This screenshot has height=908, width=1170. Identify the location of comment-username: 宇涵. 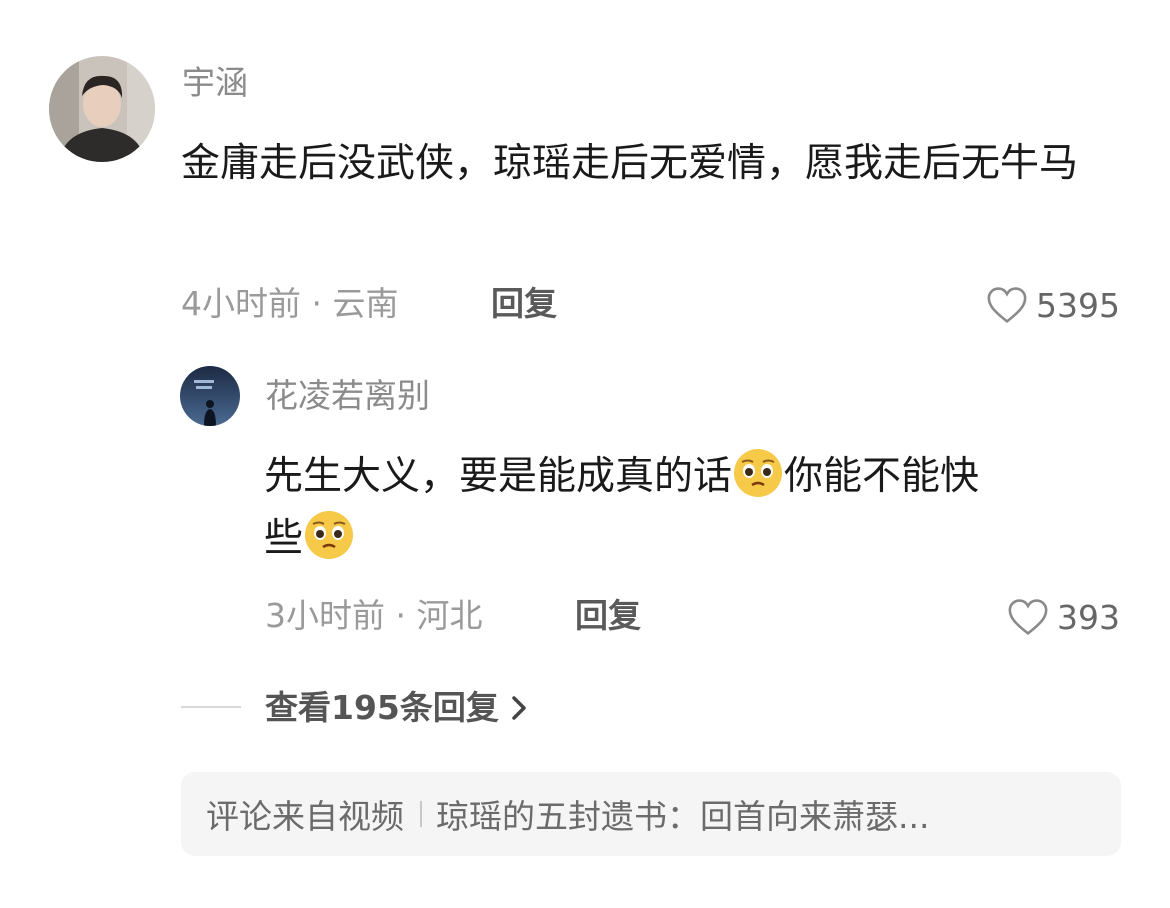
(215, 82).